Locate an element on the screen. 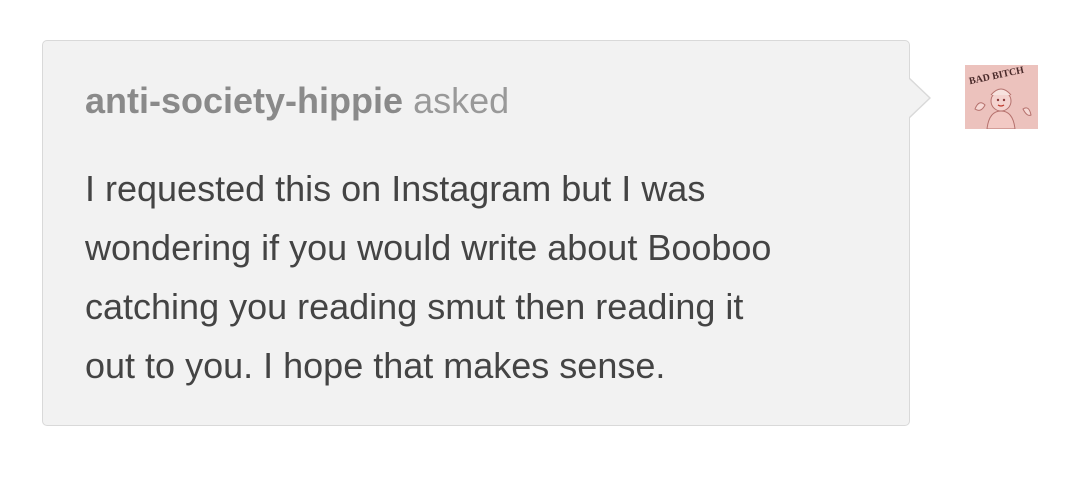  question-line: I requested this on Instagram but I was is located at coordinates (395, 188).